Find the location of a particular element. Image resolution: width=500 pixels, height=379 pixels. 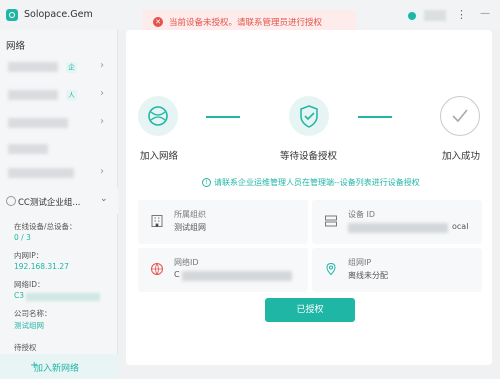

building-icon is located at coordinates (157, 221).